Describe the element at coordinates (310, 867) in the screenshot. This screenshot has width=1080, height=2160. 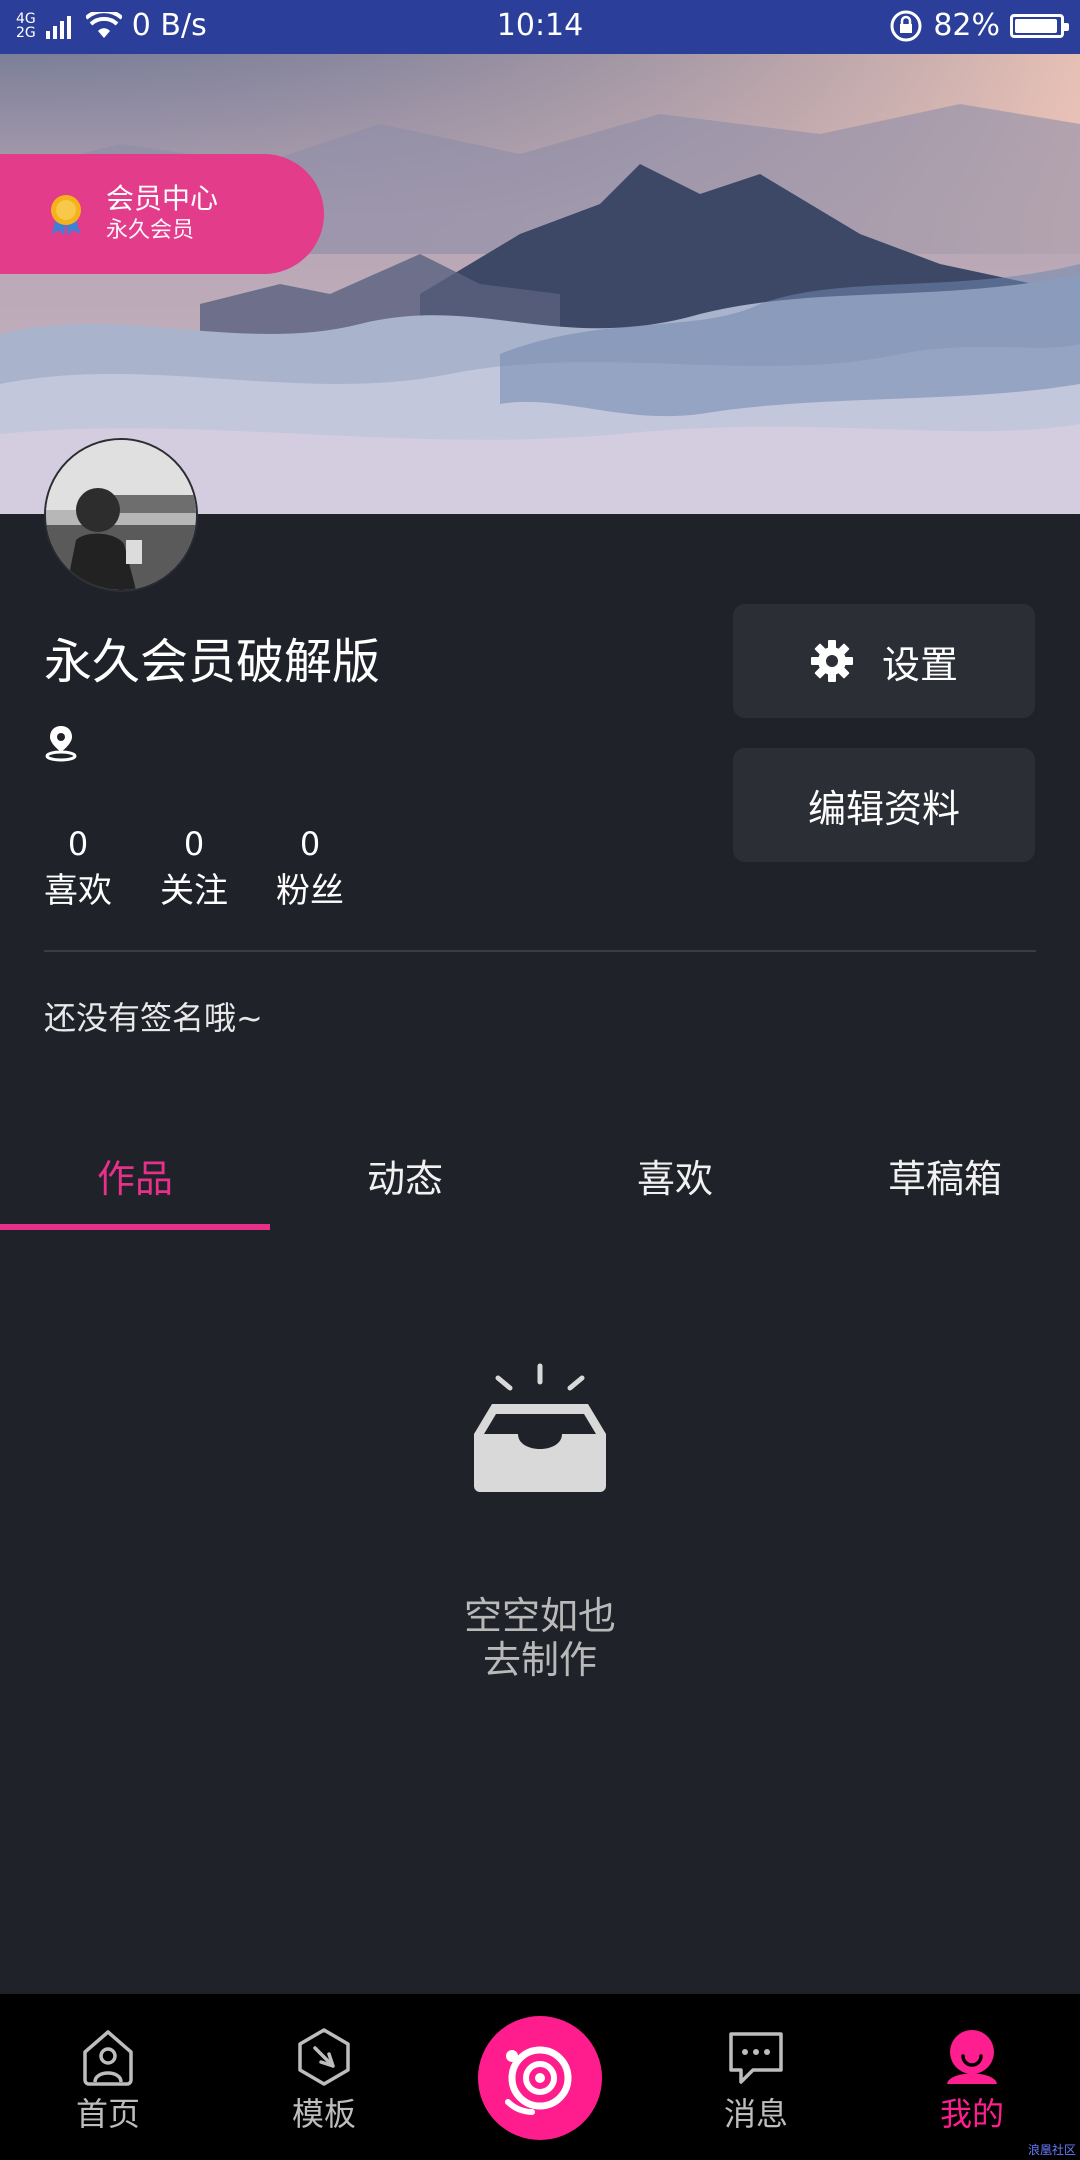
I see `stat-followers: 0 粉丝` at that location.